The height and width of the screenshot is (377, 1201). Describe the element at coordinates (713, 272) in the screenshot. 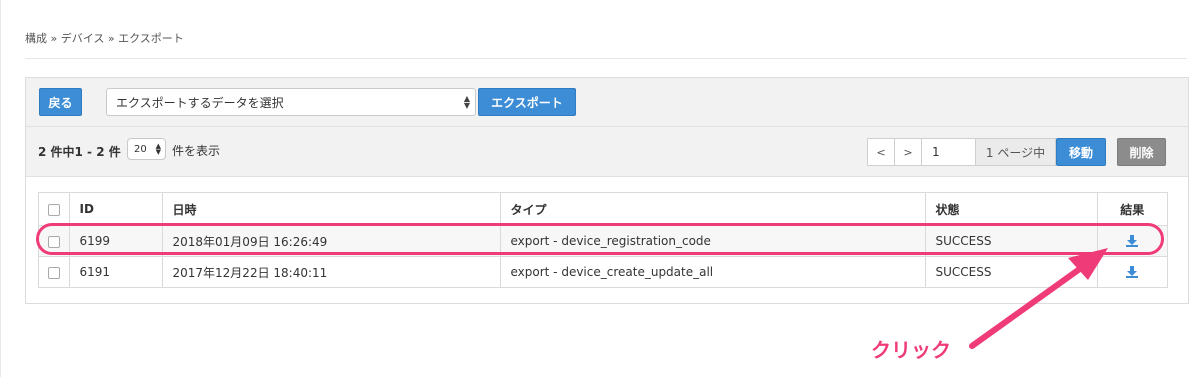

I see `row-type: export - device_create_update_all` at that location.